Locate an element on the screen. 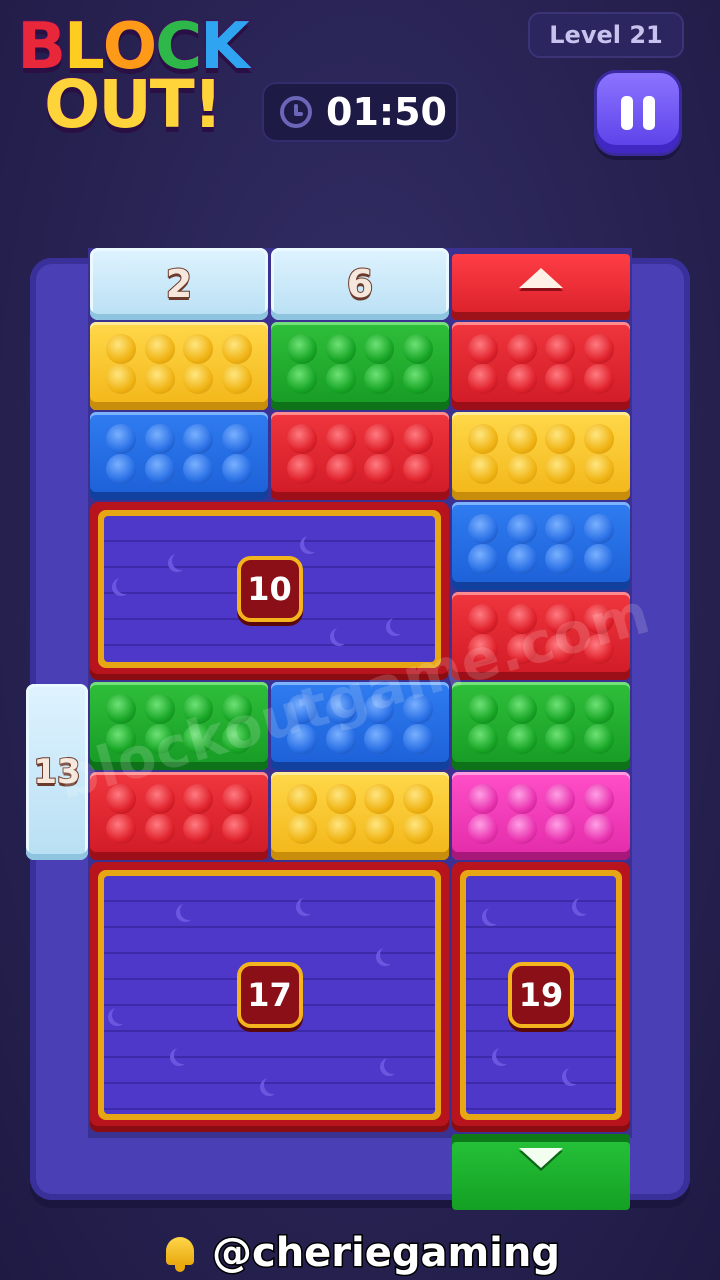 The width and height of the screenshot is (720, 1280). box-counter: 17 is located at coordinates (269, 995).